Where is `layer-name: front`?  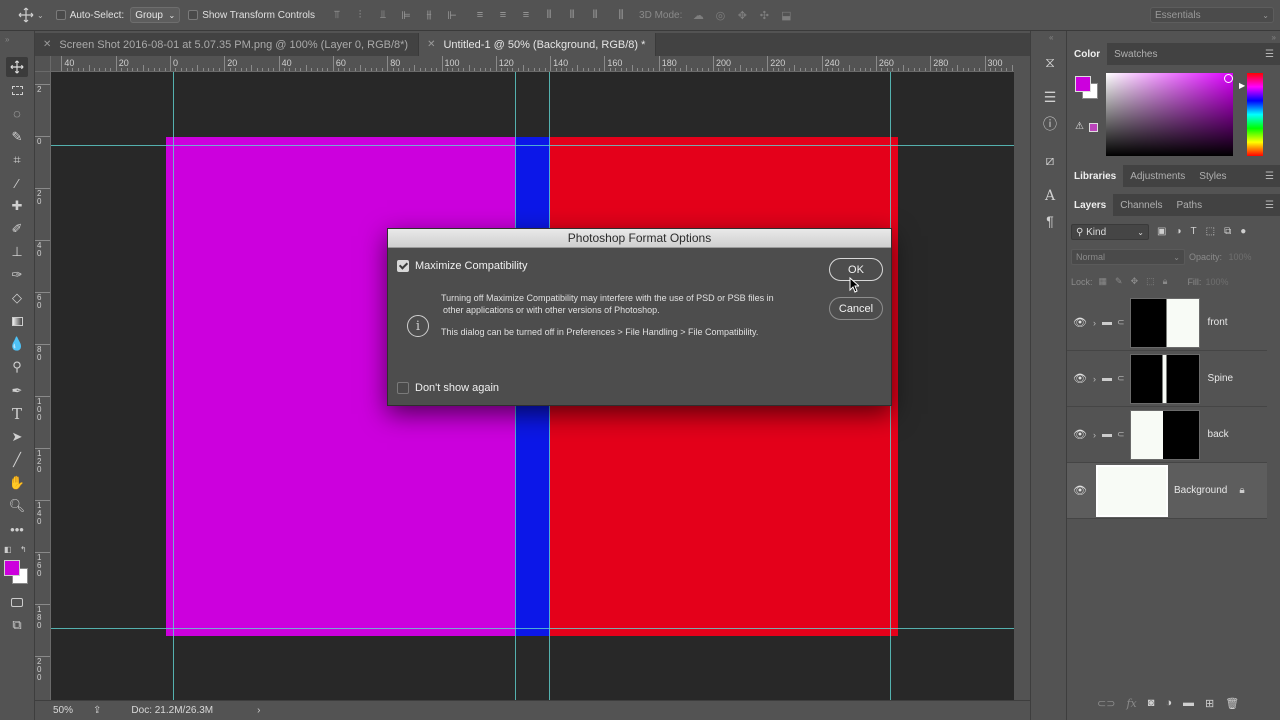
layer-name: front is located at coordinates (1218, 322).